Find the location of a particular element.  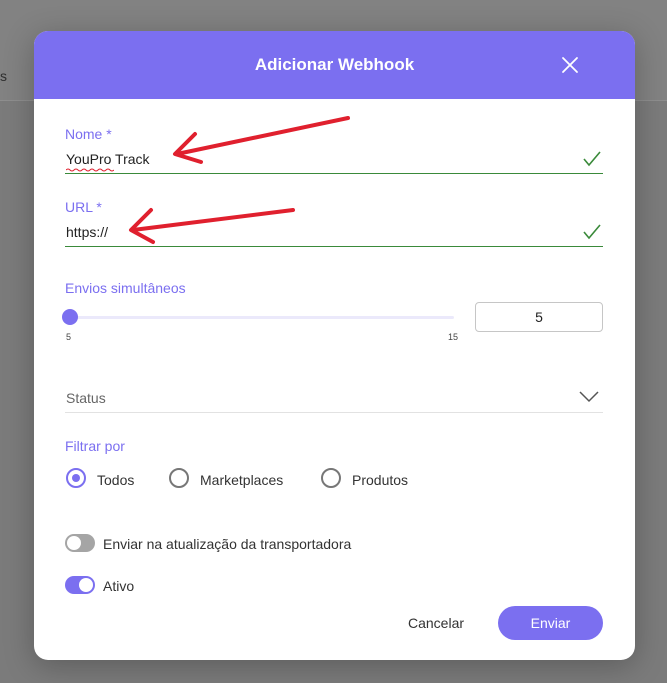

concurrent-sends-label: Envios simultâneos is located at coordinates (125, 288).